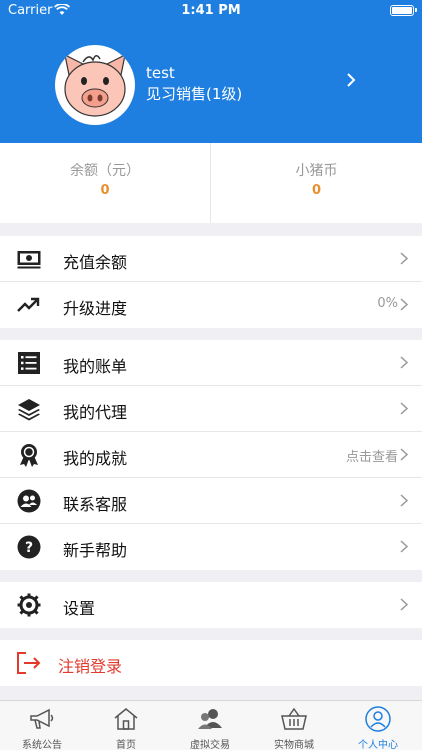  What do you see at coordinates (29, 363) in the screenshot?
I see `list-icon` at bounding box center [29, 363].